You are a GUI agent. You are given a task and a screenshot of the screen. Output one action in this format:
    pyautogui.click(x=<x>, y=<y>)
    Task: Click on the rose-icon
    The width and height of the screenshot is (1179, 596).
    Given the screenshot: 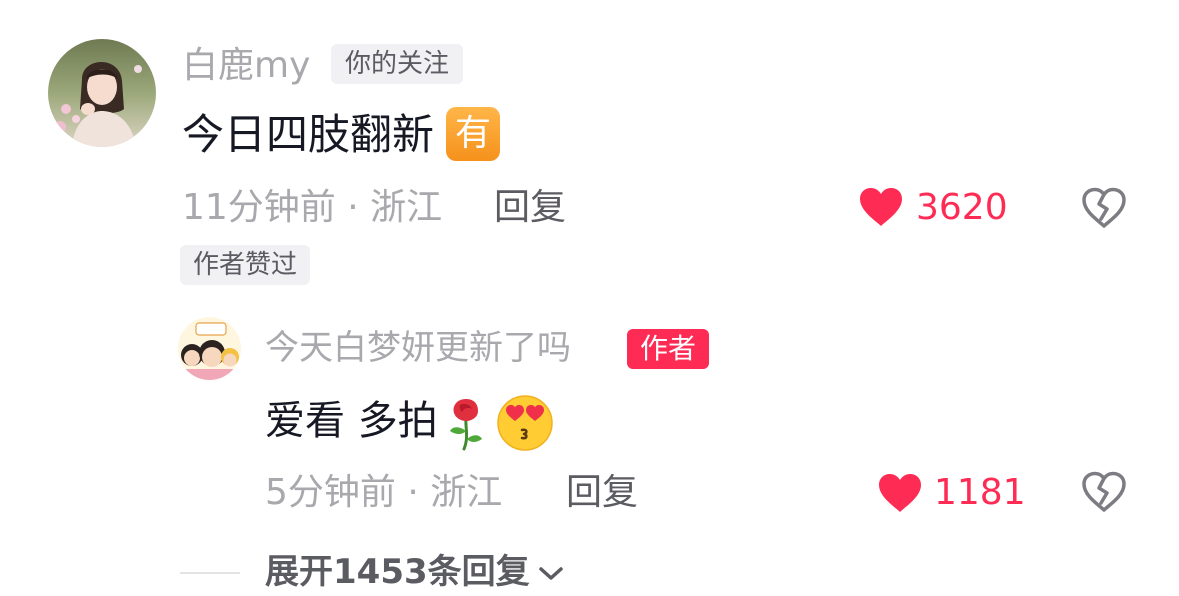 What is the action you would take?
    pyautogui.click(x=465, y=425)
    